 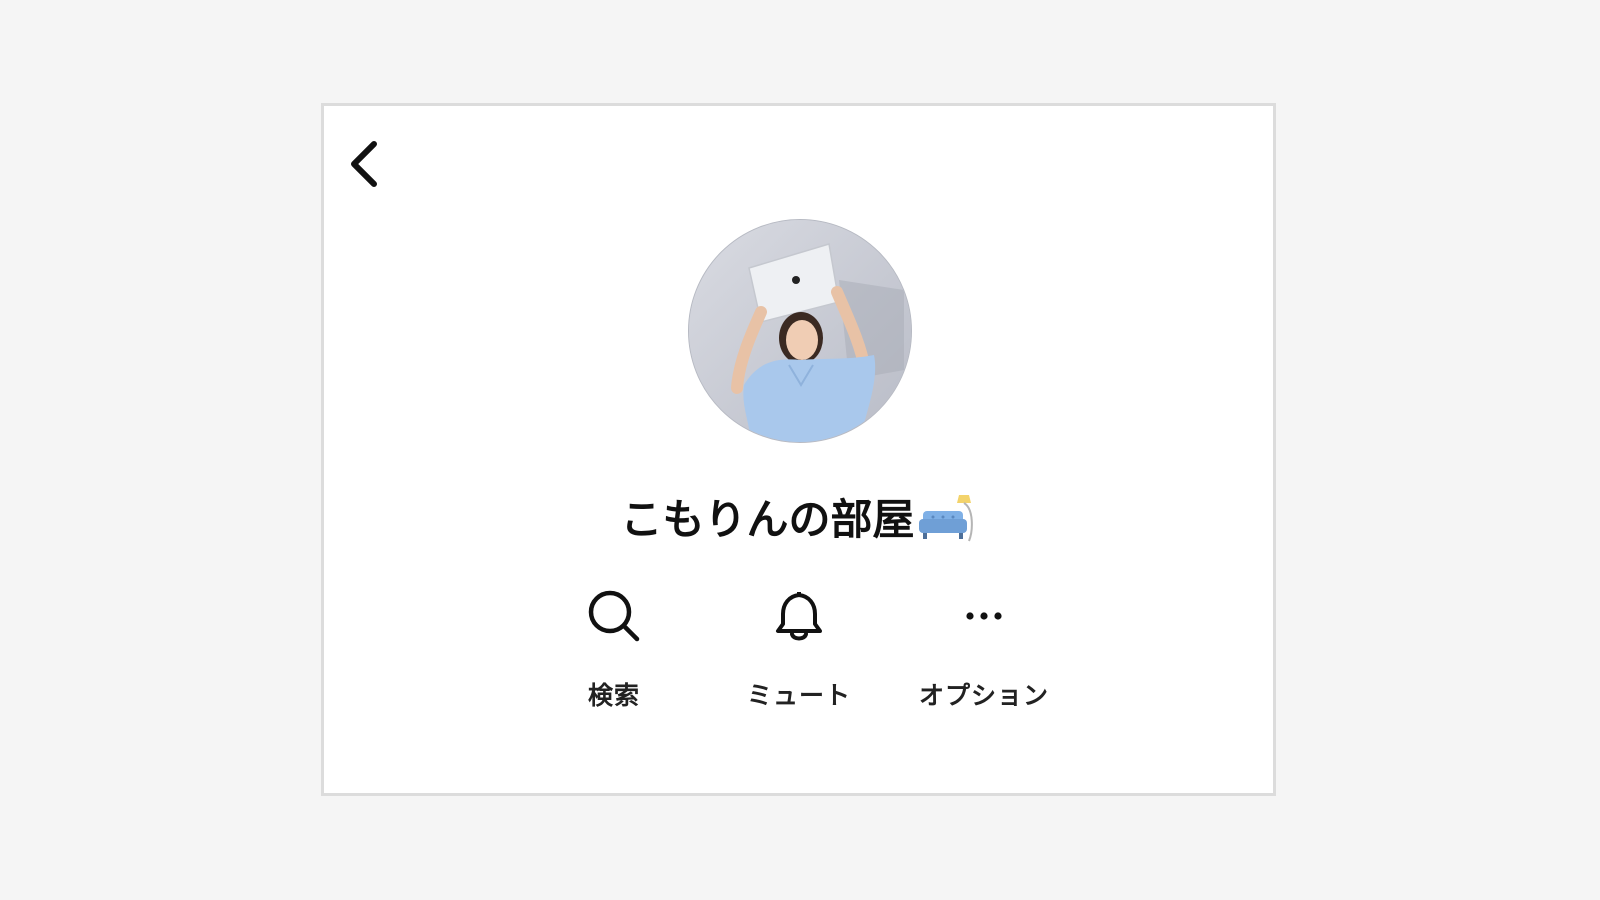 What do you see at coordinates (984, 616) in the screenshot?
I see `more-dots-icon` at bounding box center [984, 616].